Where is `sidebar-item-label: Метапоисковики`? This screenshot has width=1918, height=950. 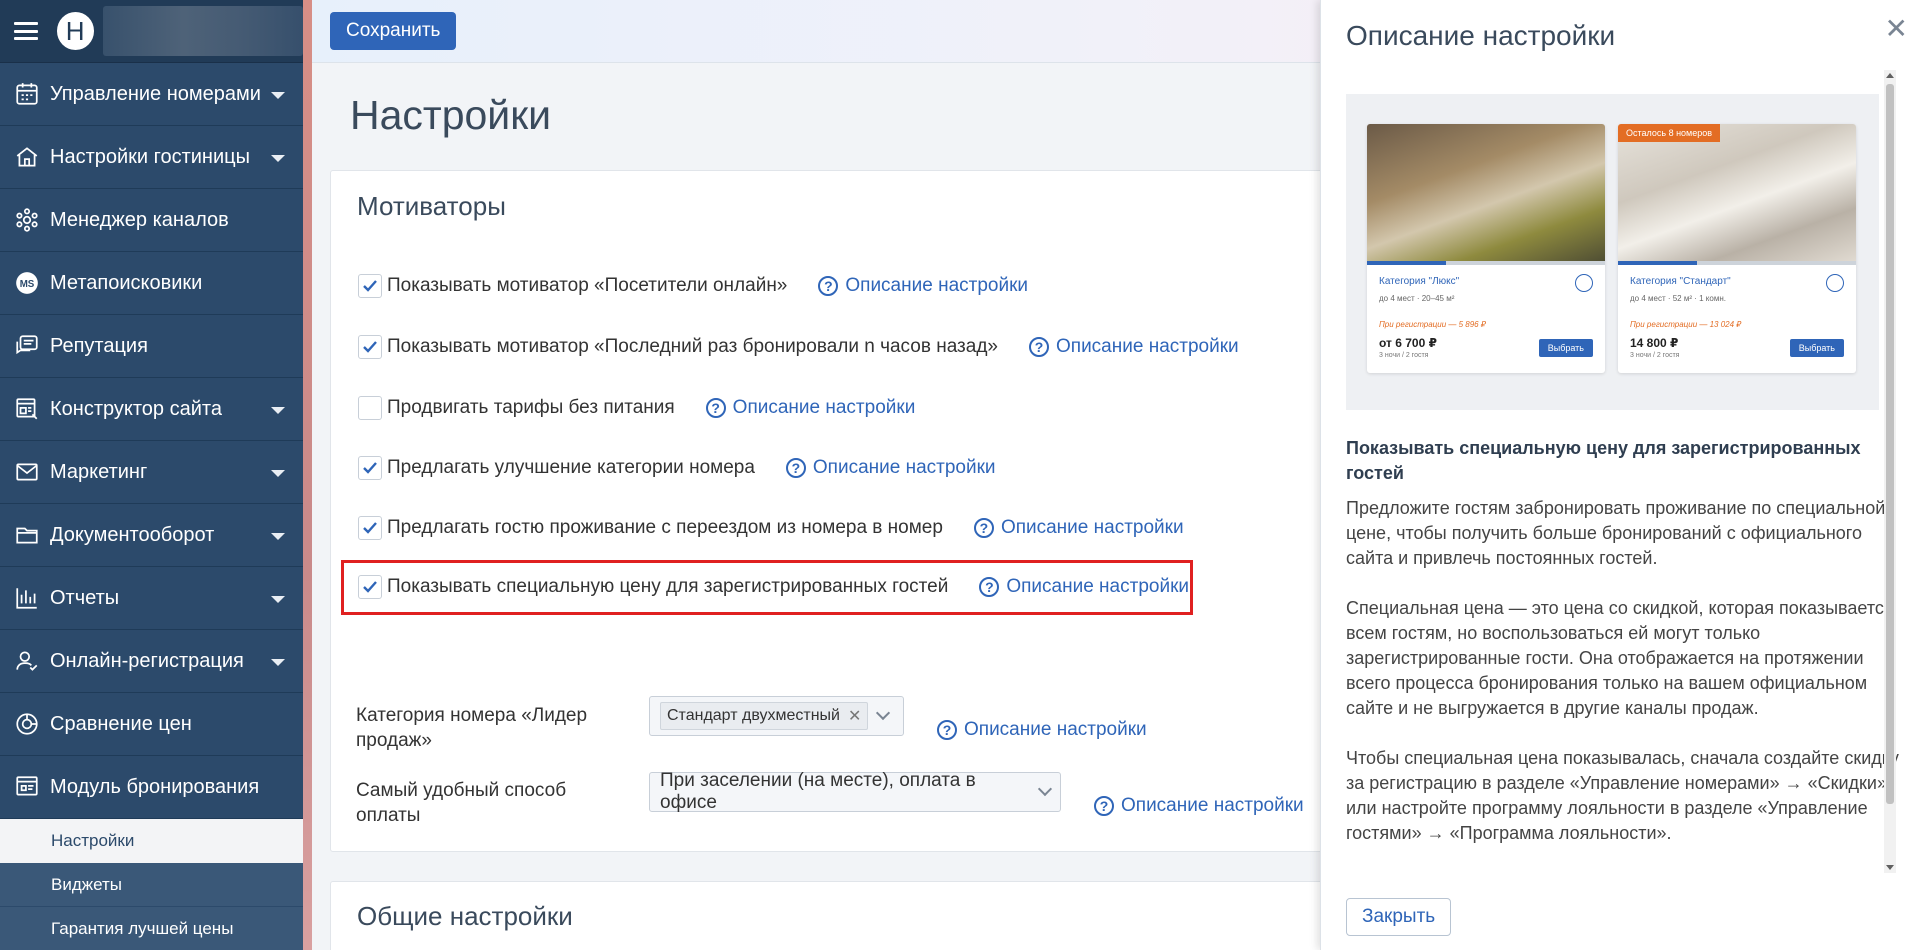 sidebar-item-label: Метапоисковики is located at coordinates (126, 282).